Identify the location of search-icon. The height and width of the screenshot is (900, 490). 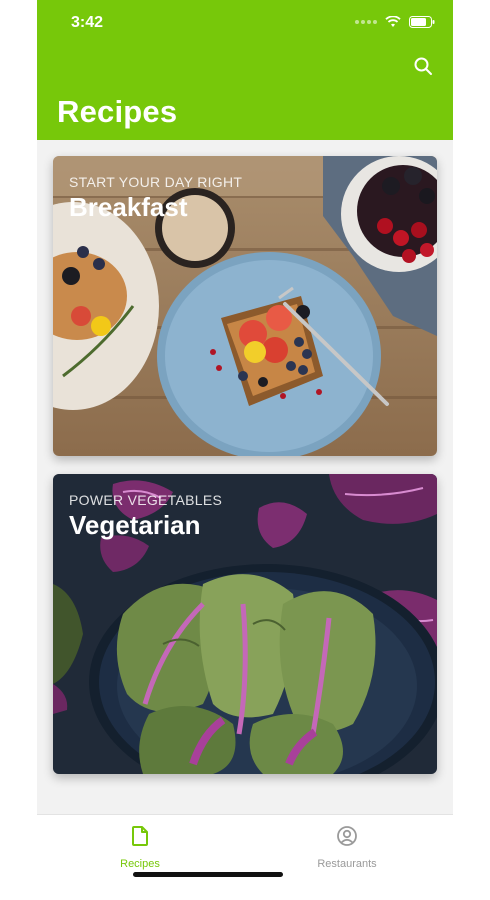
(423, 66).